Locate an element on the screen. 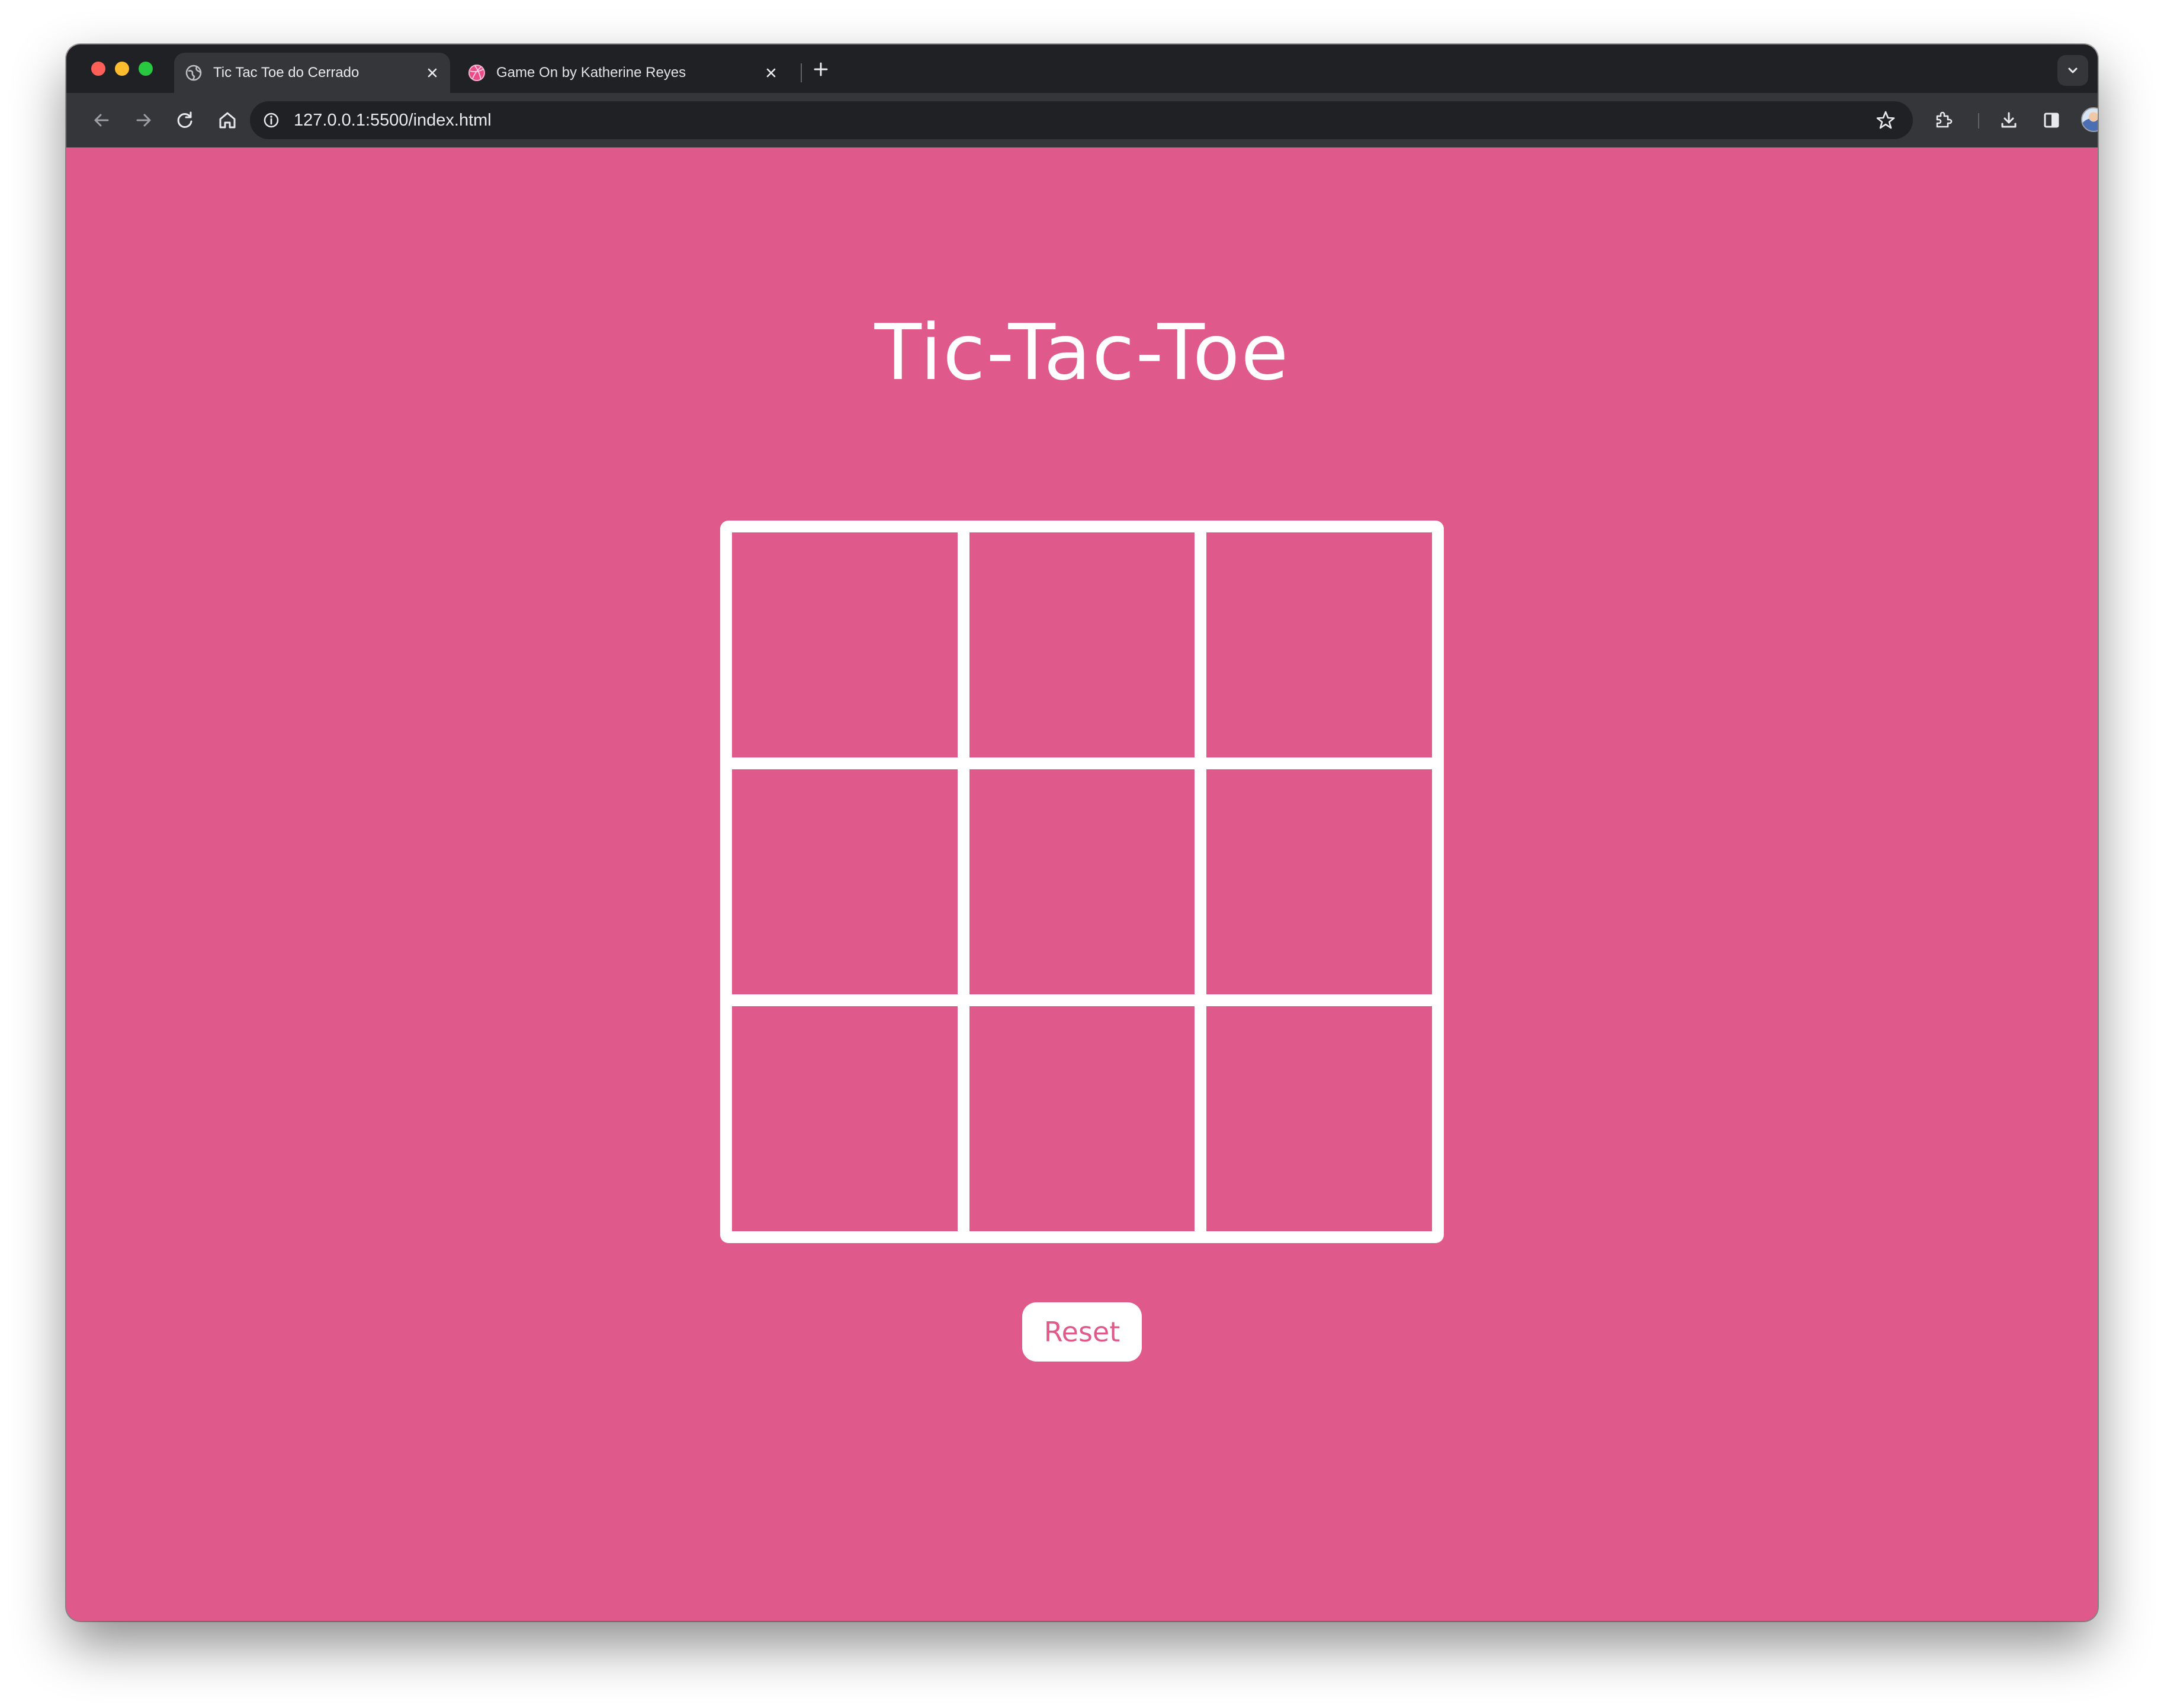 Image resolution: width=2164 pixels, height=1708 pixels. url-text: 127.0.0.1:5500/index.html is located at coordinates (393, 120).